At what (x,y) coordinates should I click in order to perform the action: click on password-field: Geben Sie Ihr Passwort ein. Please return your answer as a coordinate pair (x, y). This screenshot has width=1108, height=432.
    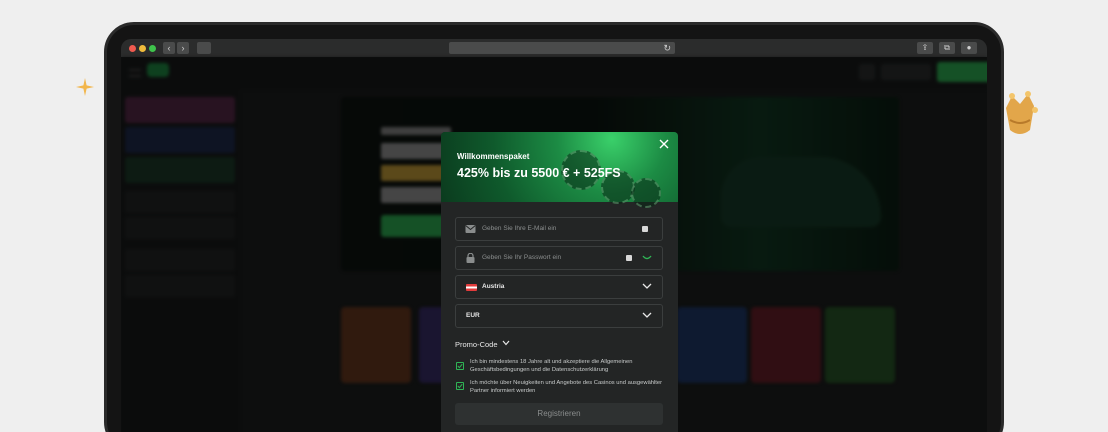
    Looking at the image, I should click on (559, 258).